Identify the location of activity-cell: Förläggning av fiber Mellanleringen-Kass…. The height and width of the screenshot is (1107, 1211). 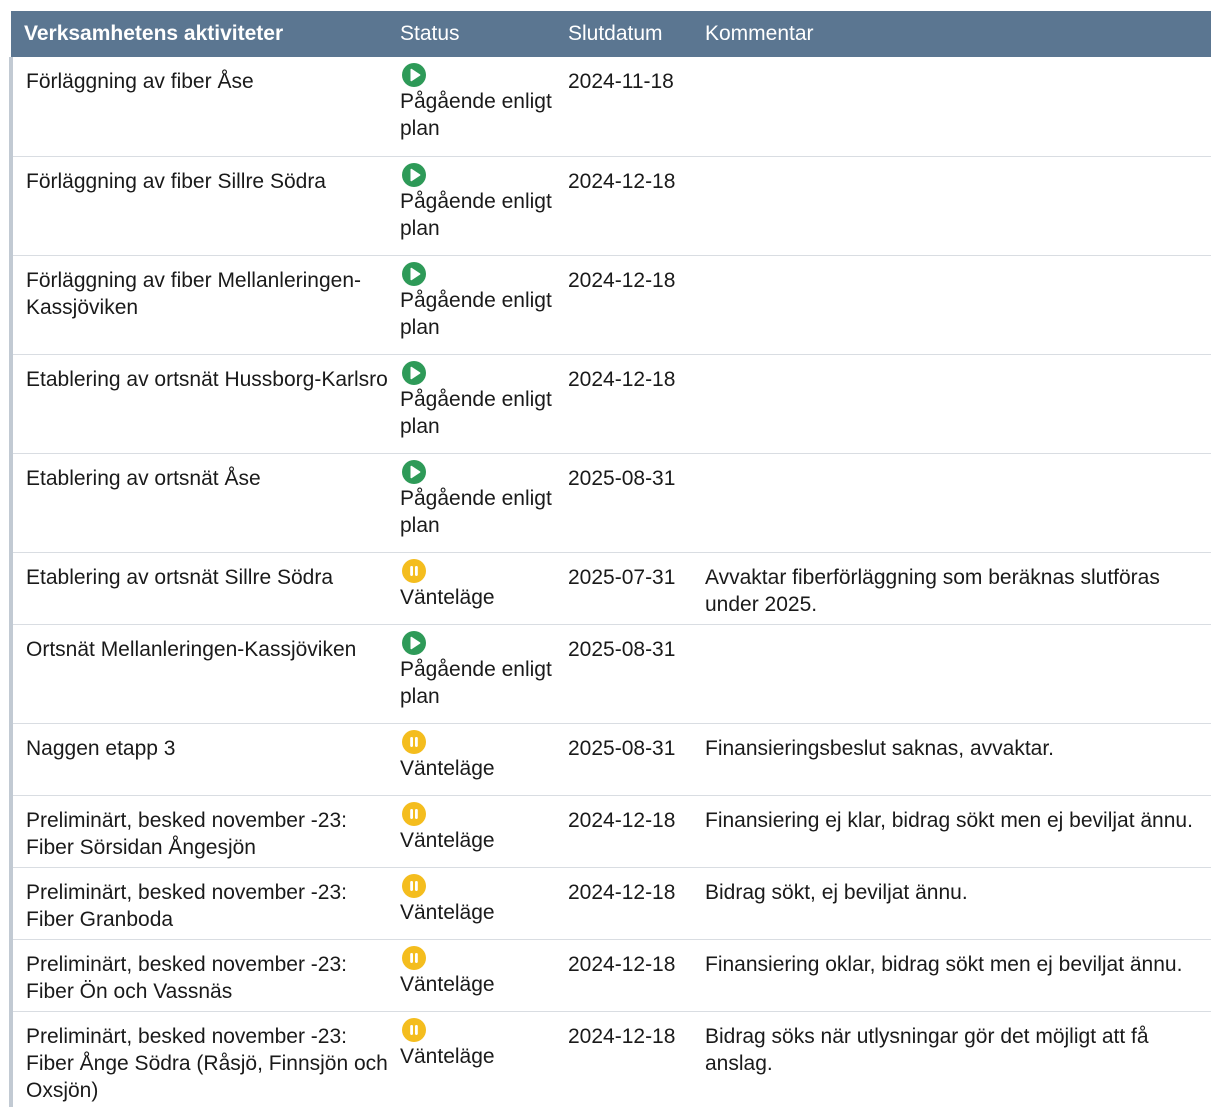
(199, 305).